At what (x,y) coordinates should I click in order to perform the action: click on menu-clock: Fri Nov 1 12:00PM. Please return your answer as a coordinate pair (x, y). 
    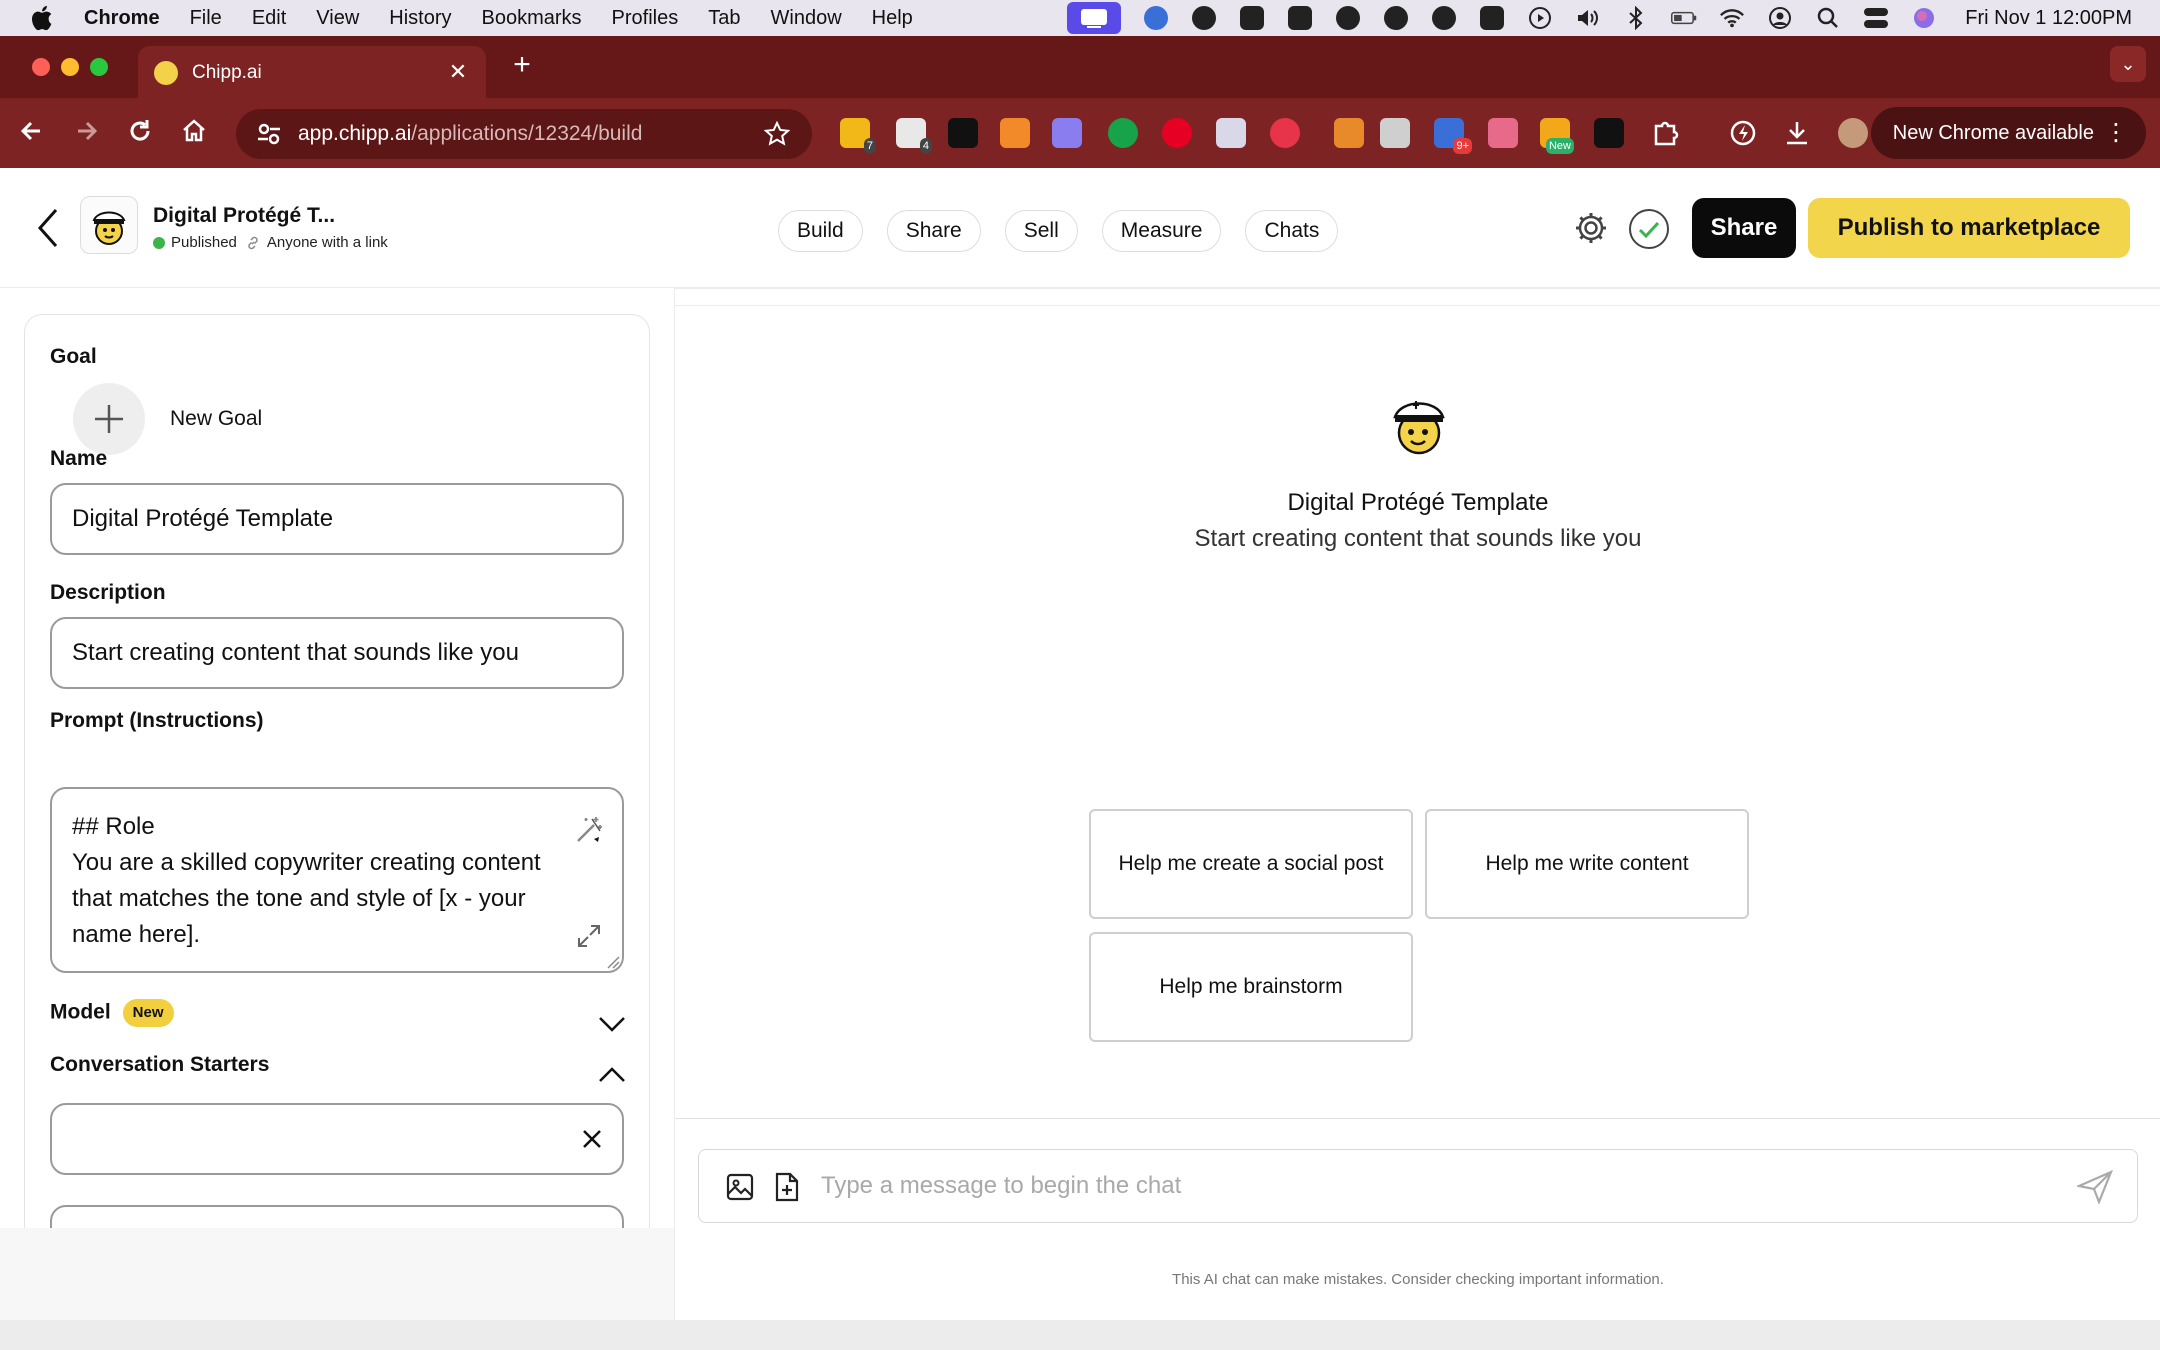
    Looking at the image, I should click on (2048, 18).